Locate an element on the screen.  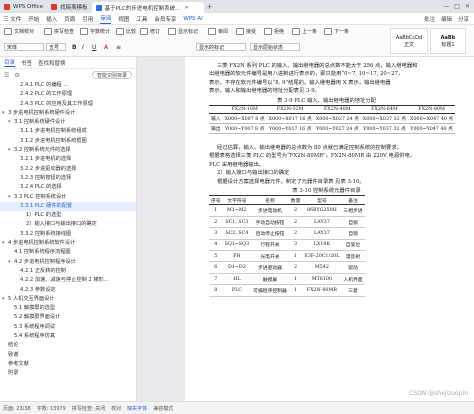
menu-wps-ai: WPS AI is located at coordinates (192, 19).